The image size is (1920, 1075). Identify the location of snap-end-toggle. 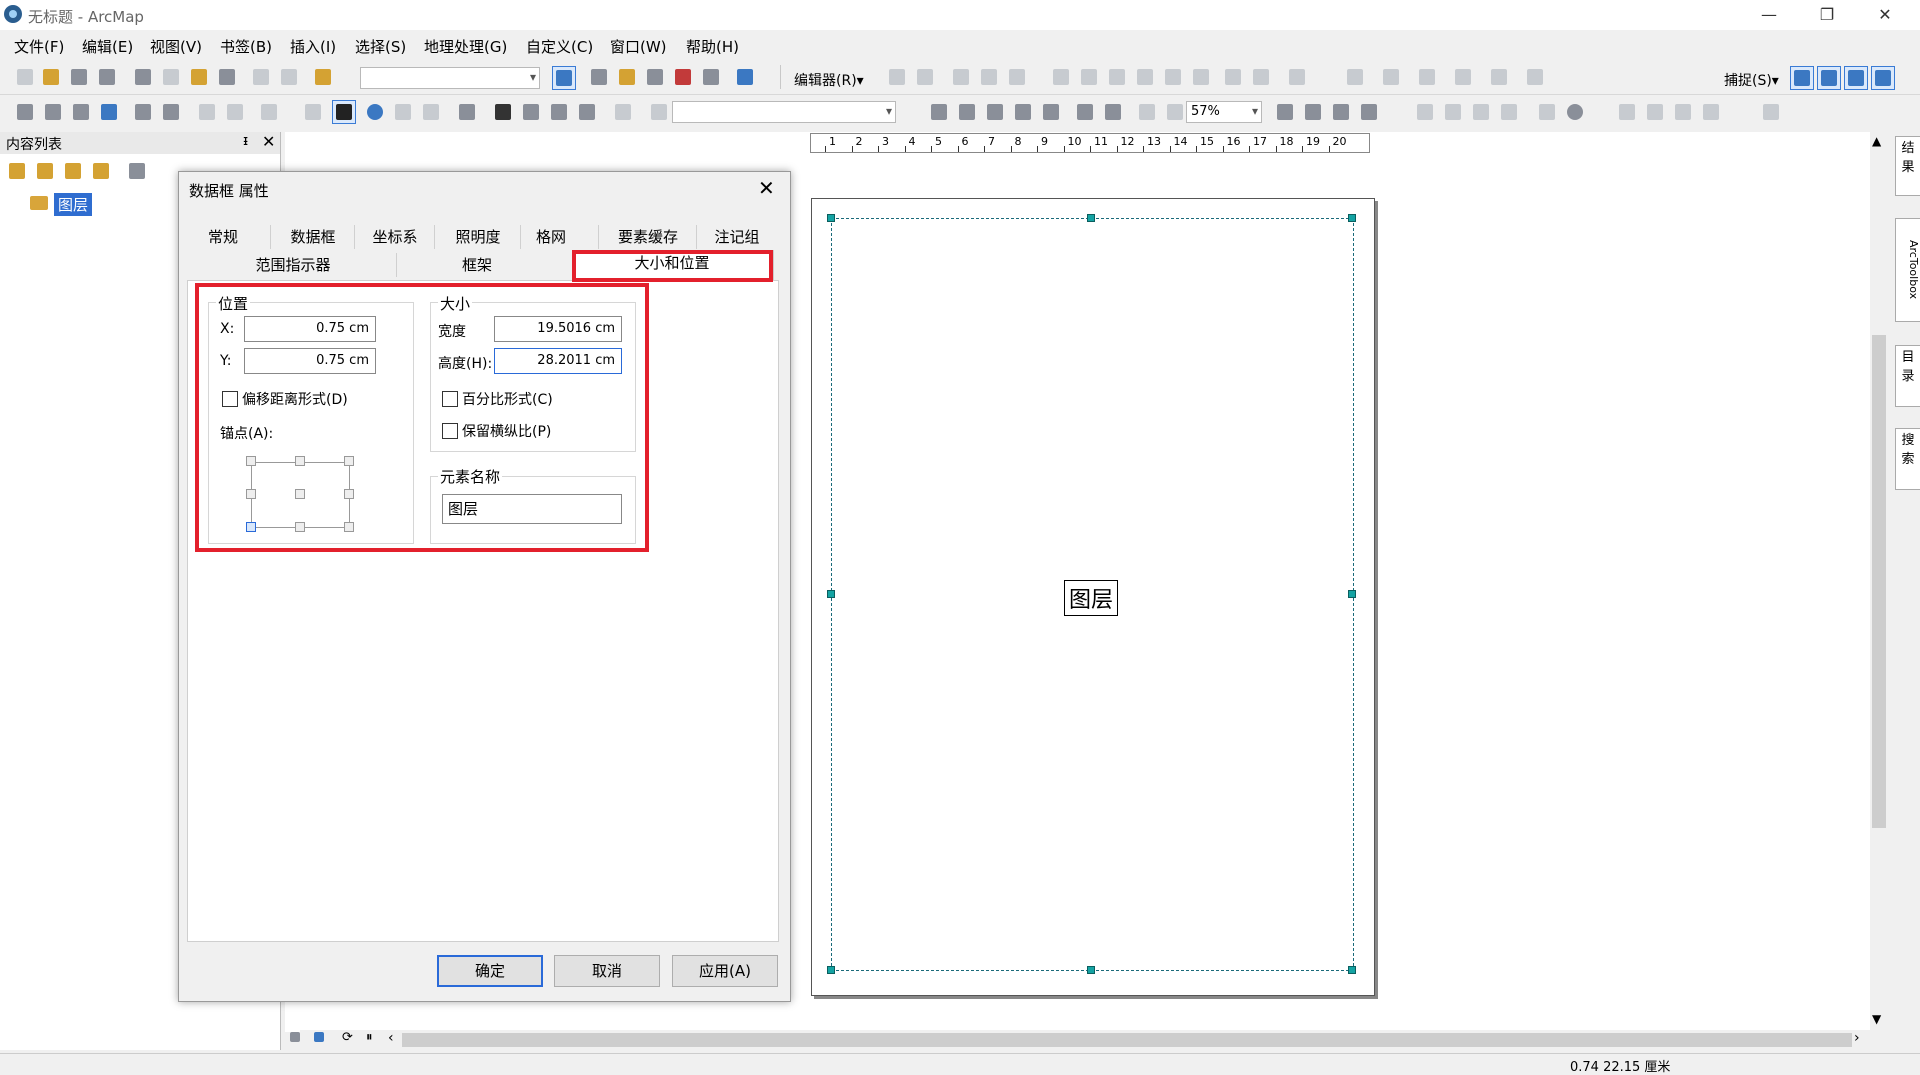
(1829, 78).